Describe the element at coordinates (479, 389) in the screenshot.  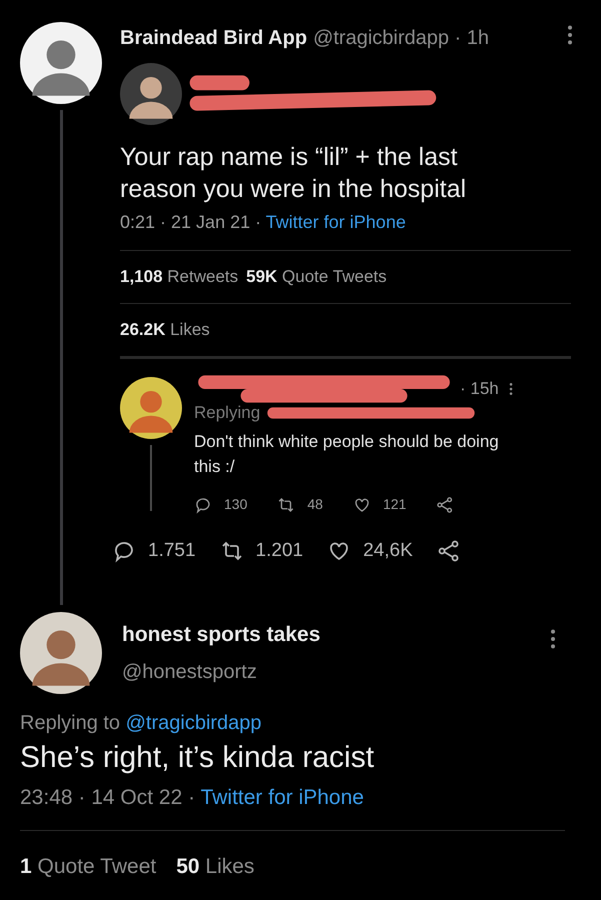
I see `reply-time: · 15h` at that location.